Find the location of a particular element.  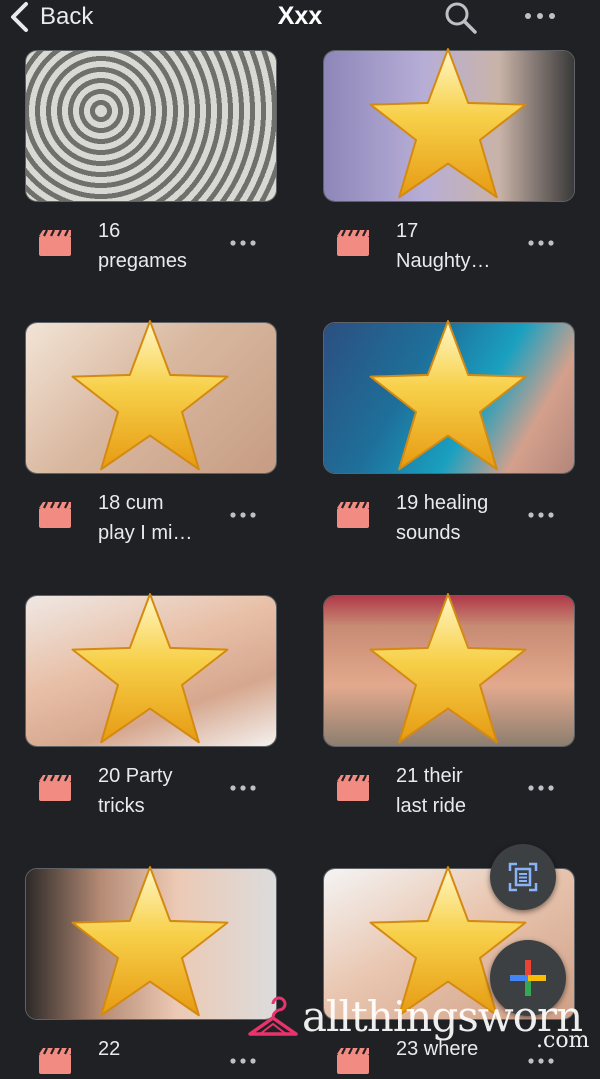

back-button: Back is located at coordinates (50, 17).